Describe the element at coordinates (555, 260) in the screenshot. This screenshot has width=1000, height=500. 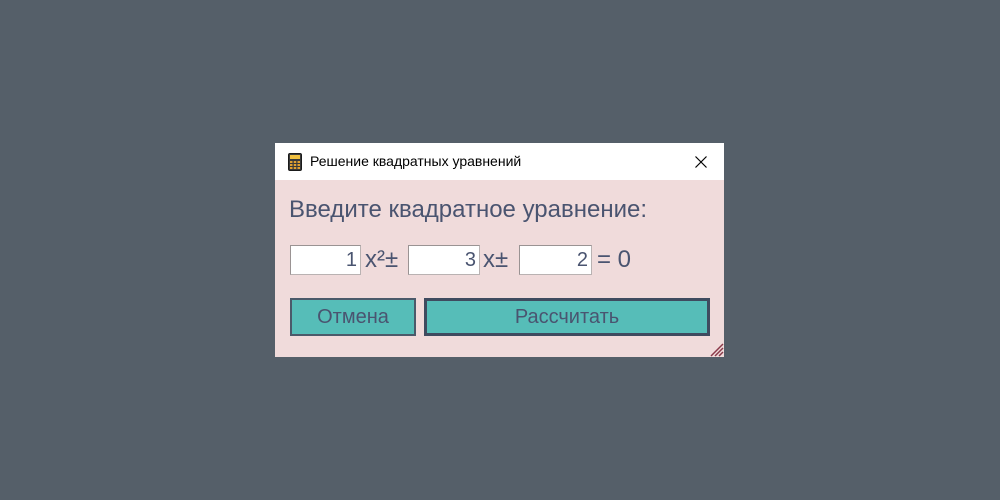
I see `coefficient-c-input` at that location.